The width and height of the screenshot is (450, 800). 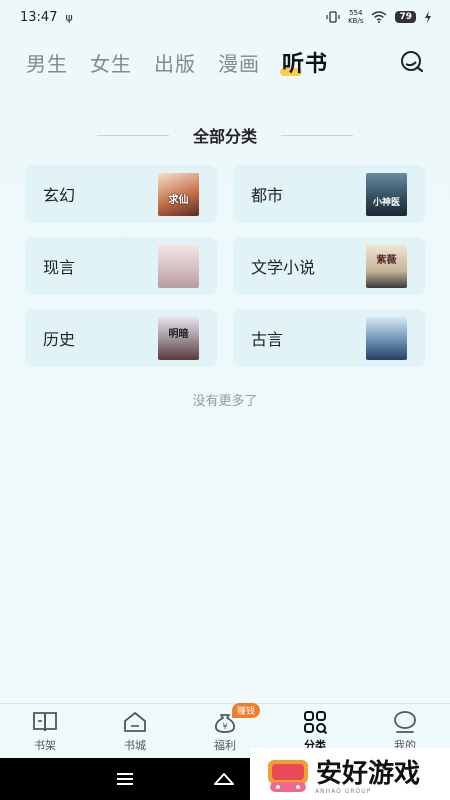 I want to click on category-label: 古言, so click(x=267, y=339).